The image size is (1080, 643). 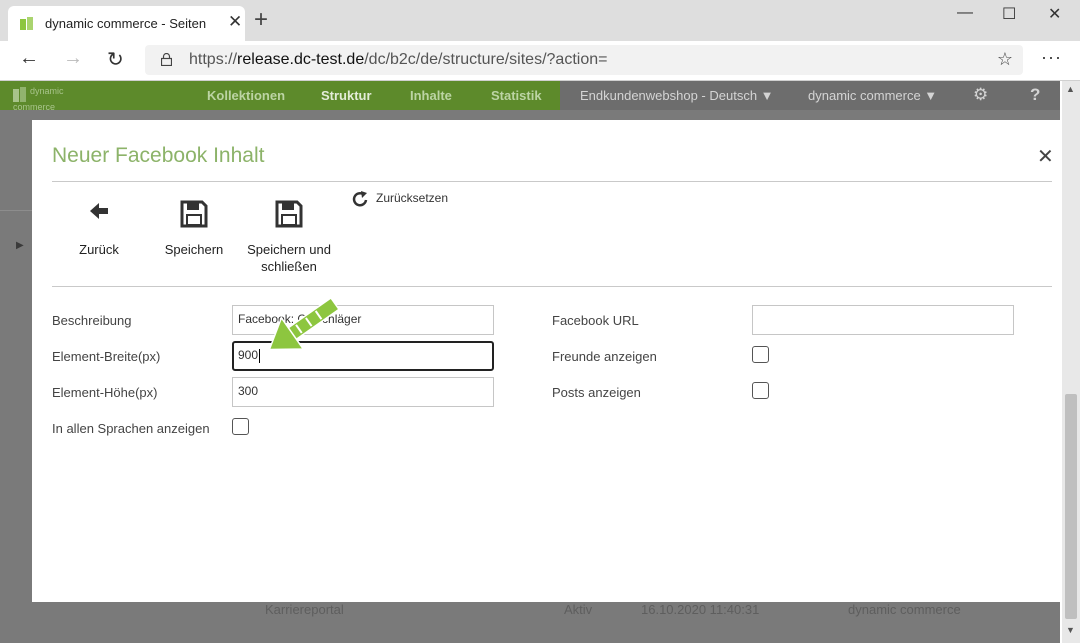 I want to click on element-width-label: Element-Breite(px), so click(x=106, y=356).